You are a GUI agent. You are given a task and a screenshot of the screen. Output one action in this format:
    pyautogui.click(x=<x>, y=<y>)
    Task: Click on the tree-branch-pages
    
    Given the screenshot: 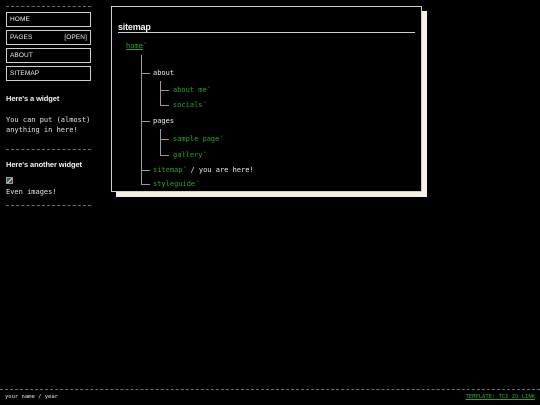 What is the action you would take?
    pyautogui.click(x=145, y=121)
    